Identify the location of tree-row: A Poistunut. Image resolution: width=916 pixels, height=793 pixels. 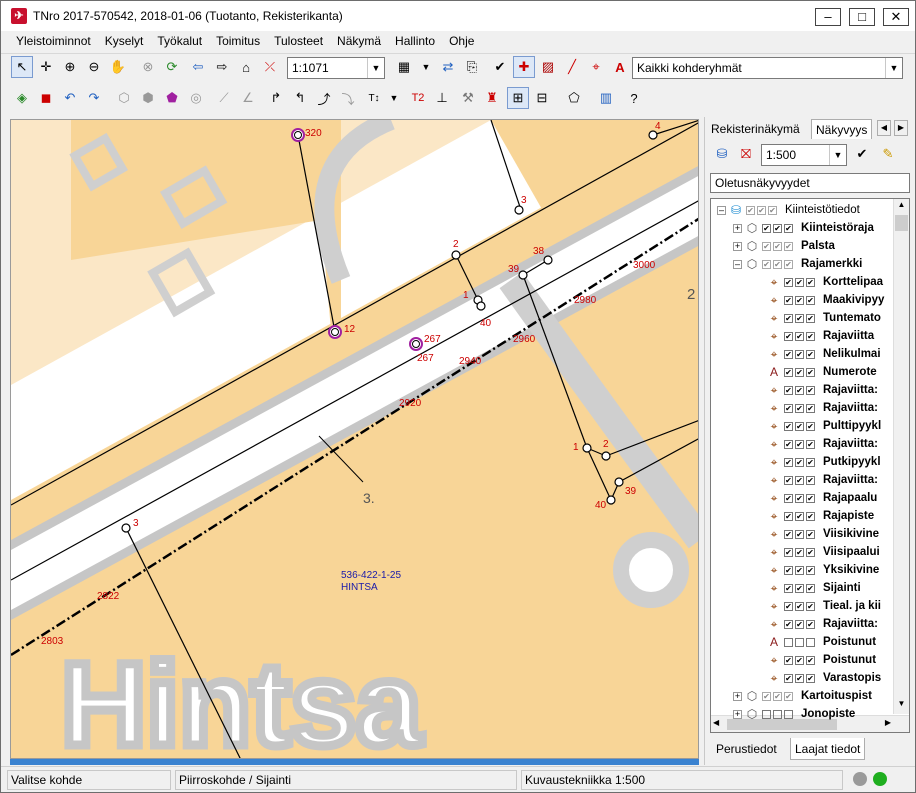
(815, 642).